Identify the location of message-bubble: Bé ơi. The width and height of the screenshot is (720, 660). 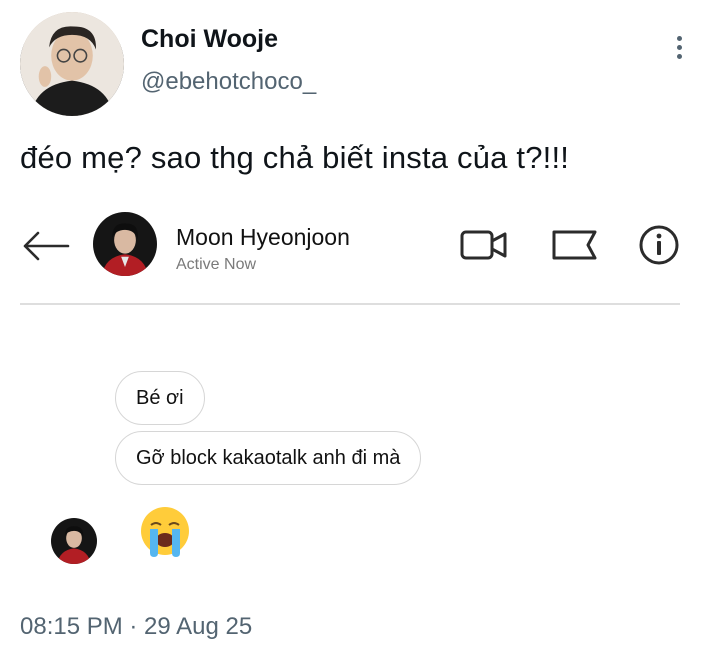
(160, 398).